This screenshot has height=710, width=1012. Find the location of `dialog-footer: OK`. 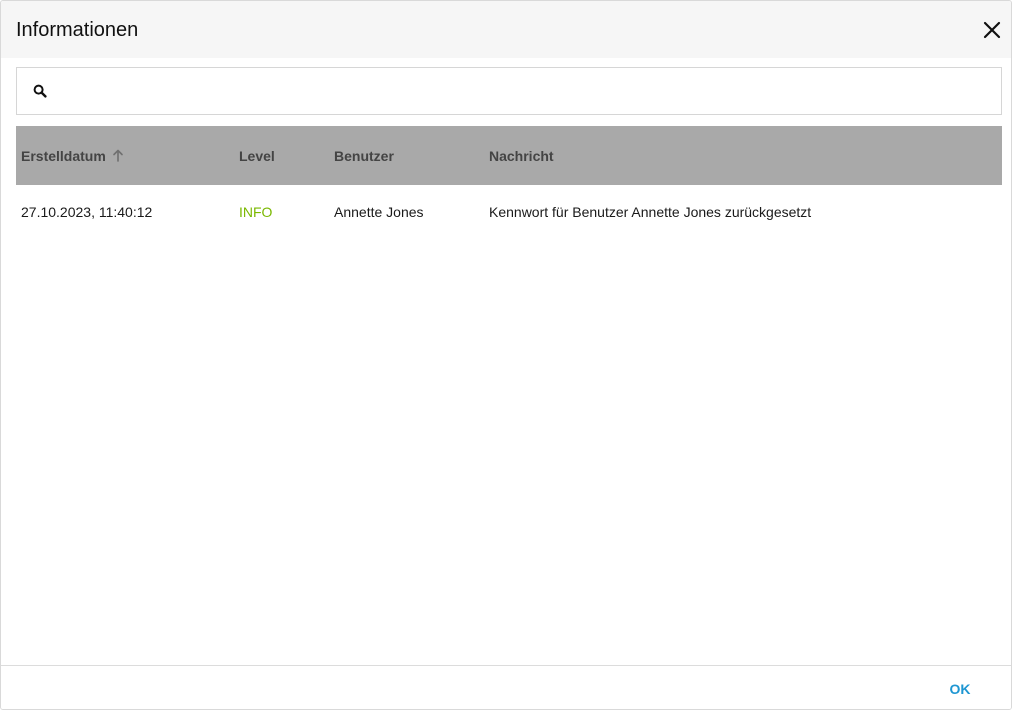

dialog-footer: OK is located at coordinates (506, 687).